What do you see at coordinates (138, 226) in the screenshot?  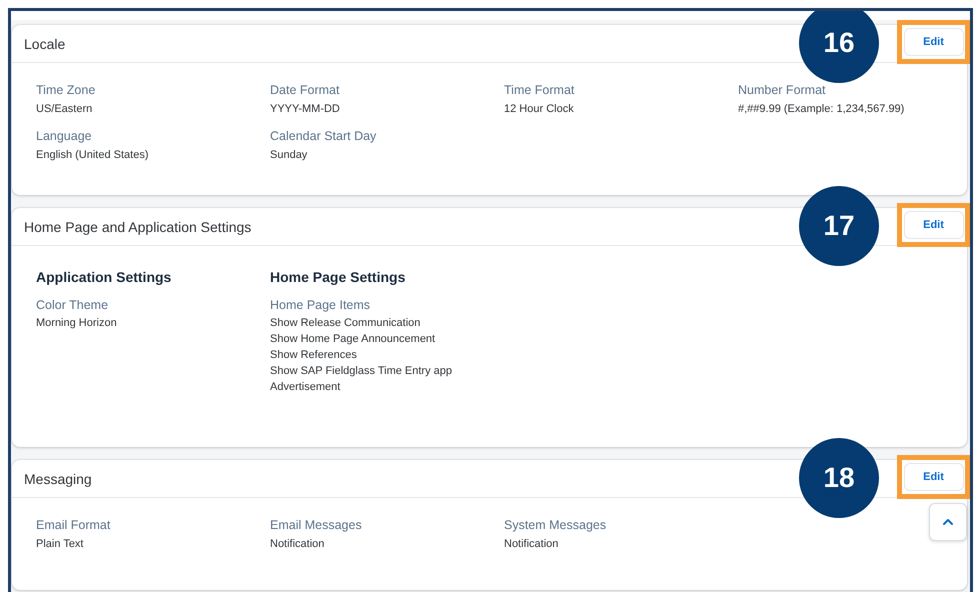 I see `section-title: Home Page and Application Settings` at bounding box center [138, 226].